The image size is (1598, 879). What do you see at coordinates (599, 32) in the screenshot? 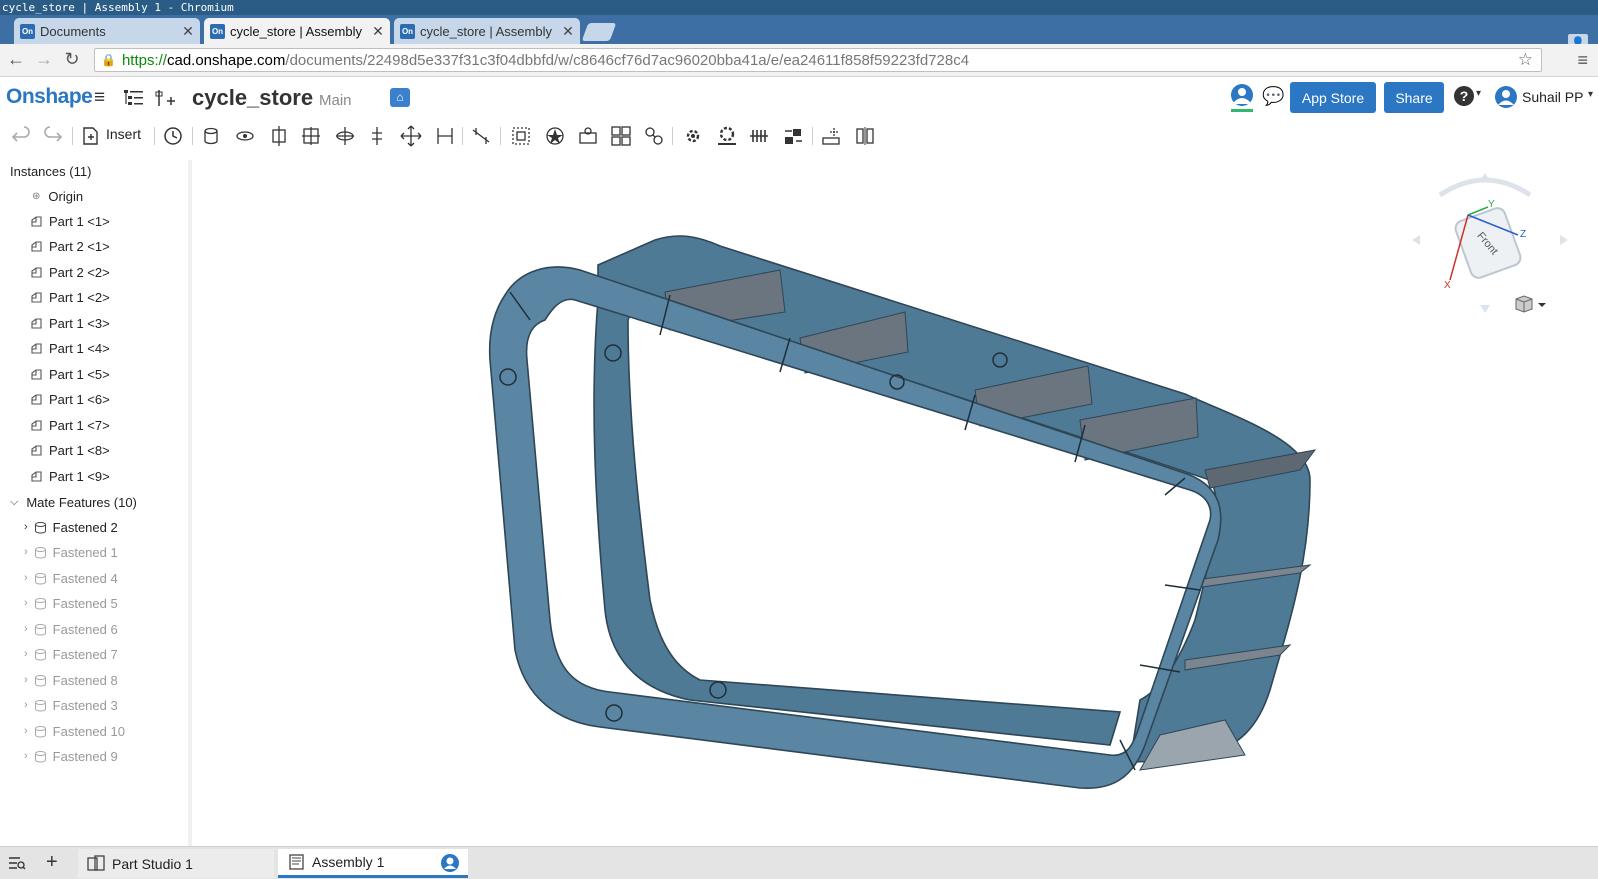
I see `new-tab-button` at bounding box center [599, 32].